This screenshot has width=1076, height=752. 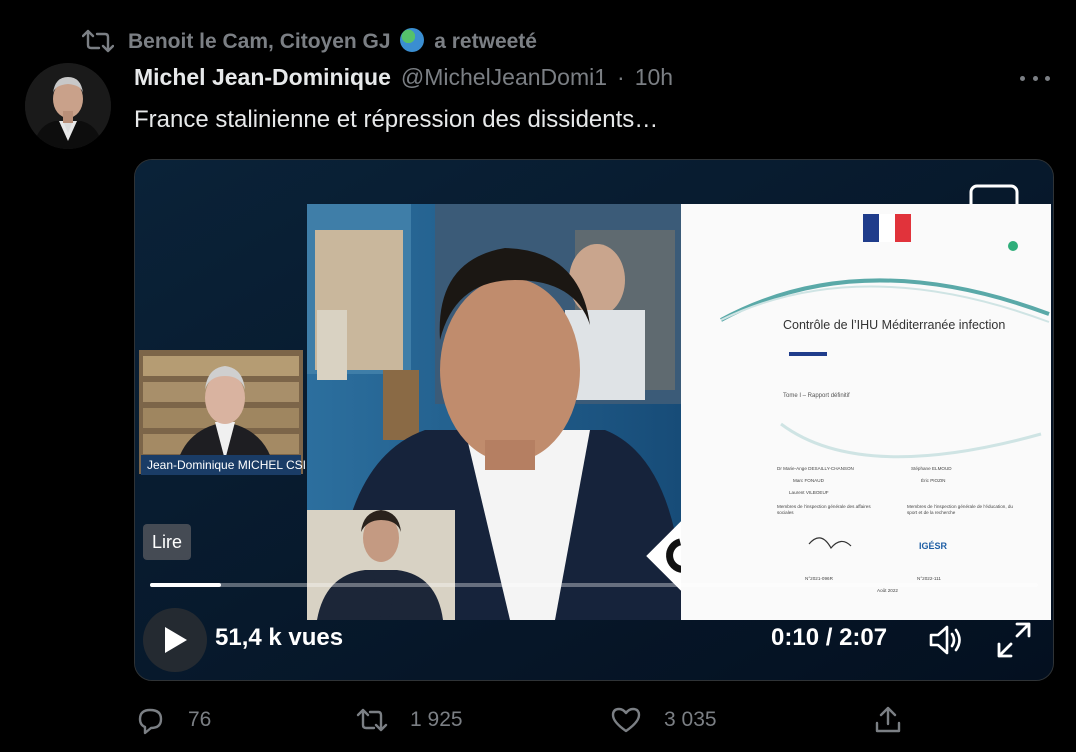 What do you see at coordinates (933, 480) in the screenshot?
I see `document-name-5: Éric PIOZIN` at bounding box center [933, 480].